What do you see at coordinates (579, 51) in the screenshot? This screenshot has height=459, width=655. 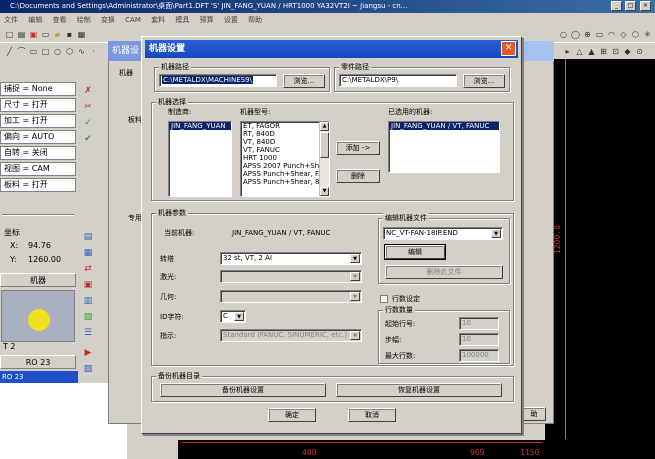 I see `triangle-icon: △` at bounding box center [579, 51].